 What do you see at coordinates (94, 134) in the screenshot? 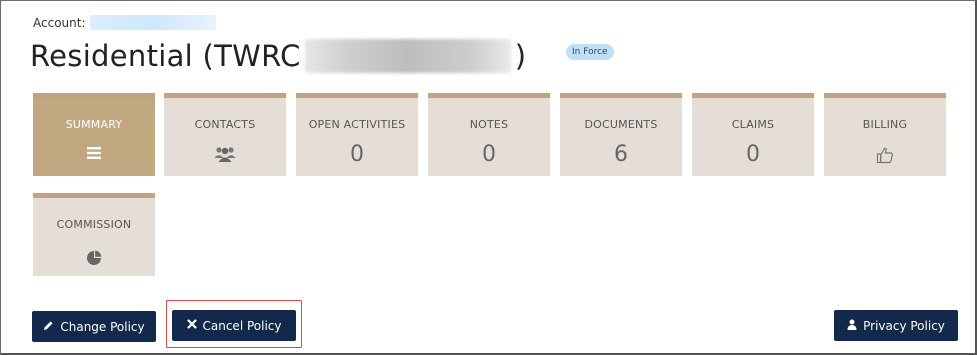
I see `tile-summary: SUMMARY` at bounding box center [94, 134].